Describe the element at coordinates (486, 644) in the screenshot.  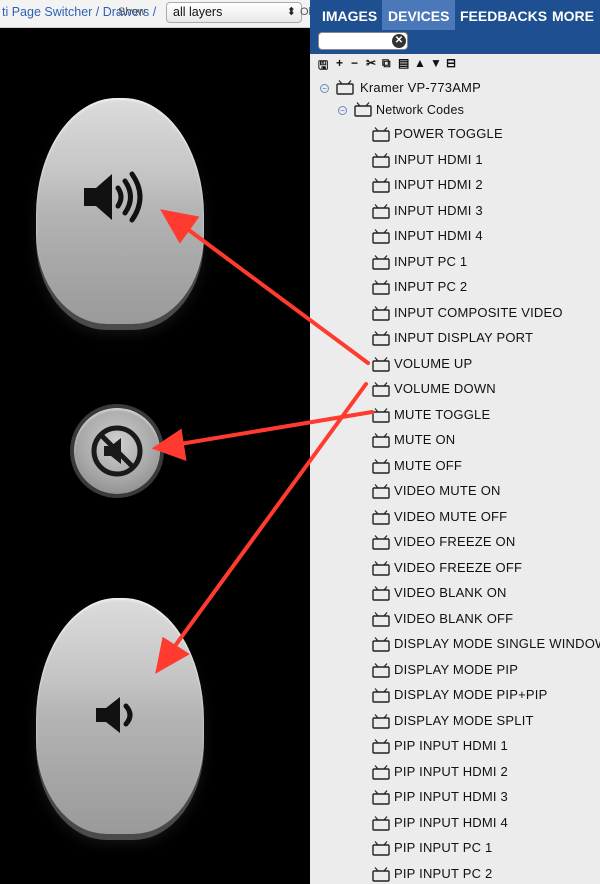
I see `tree-command-item: DISPLAY MODE SINGLE WINDOW` at that location.